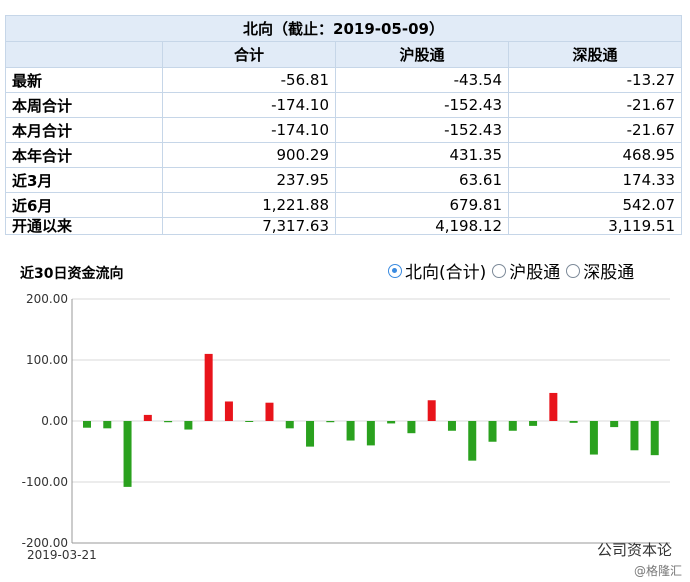 Image resolution: width=690 pixels, height=582 pixels. Describe the element at coordinates (84, 205) in the screenshot. I see `row-label: 近6月` at that location.